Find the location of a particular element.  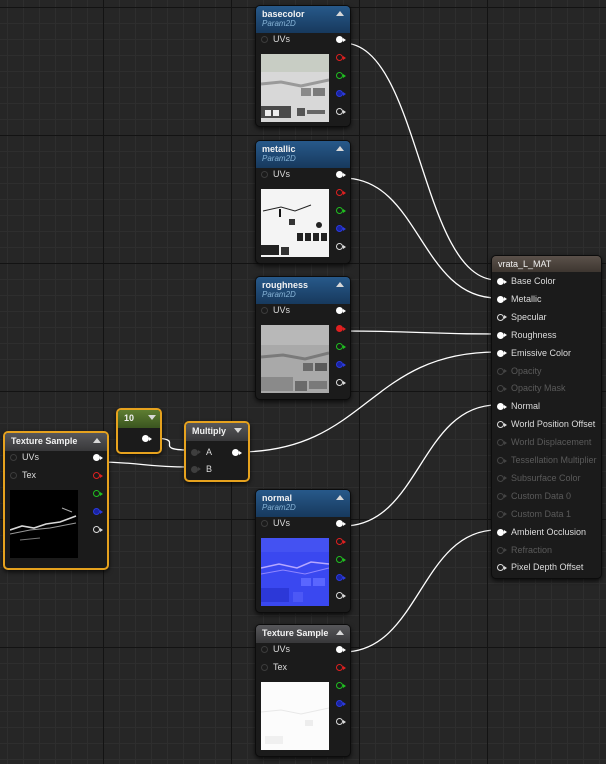

roughness-texture-node-header: roughness Param2D is located at coordinates (303, 290).